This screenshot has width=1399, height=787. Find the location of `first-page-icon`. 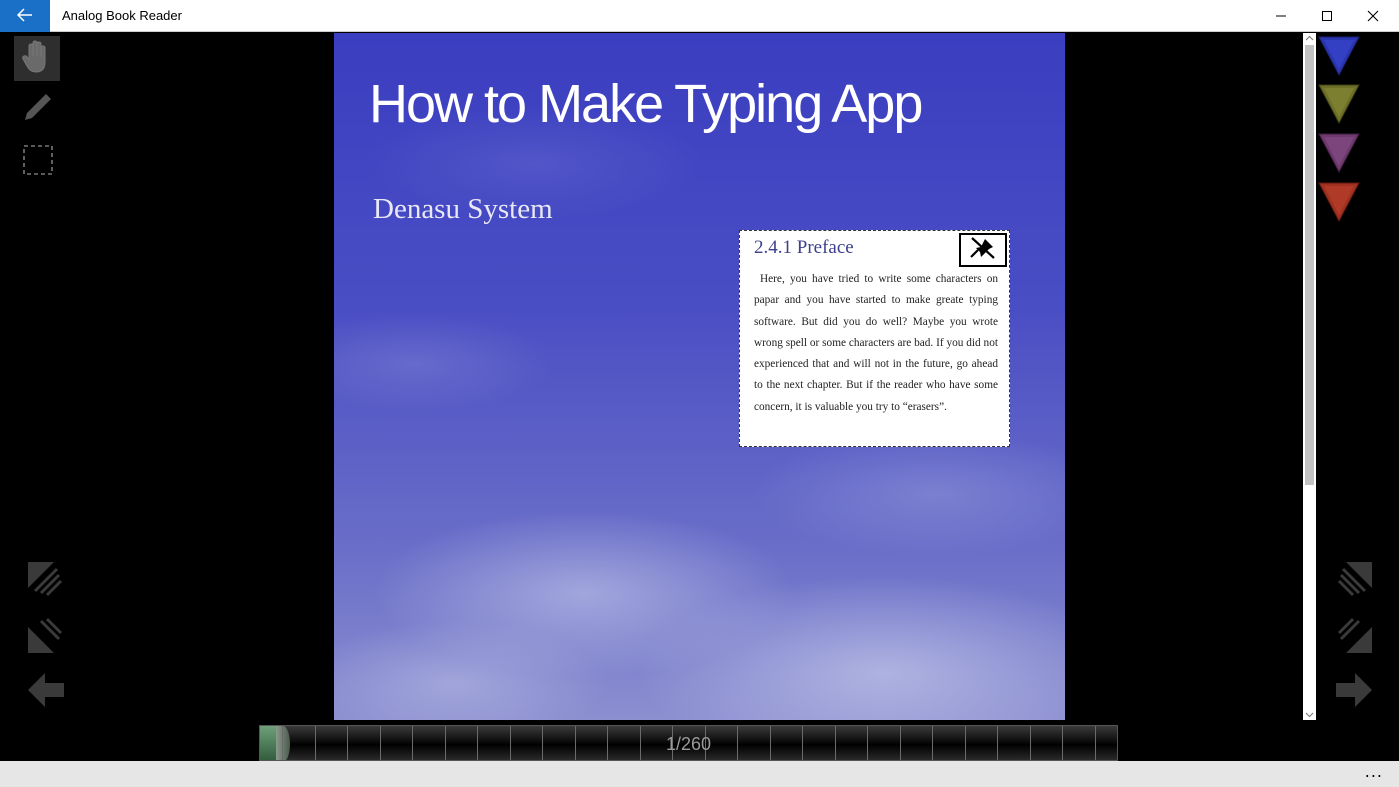

first-page-icon is located at coordinates (44, 580).